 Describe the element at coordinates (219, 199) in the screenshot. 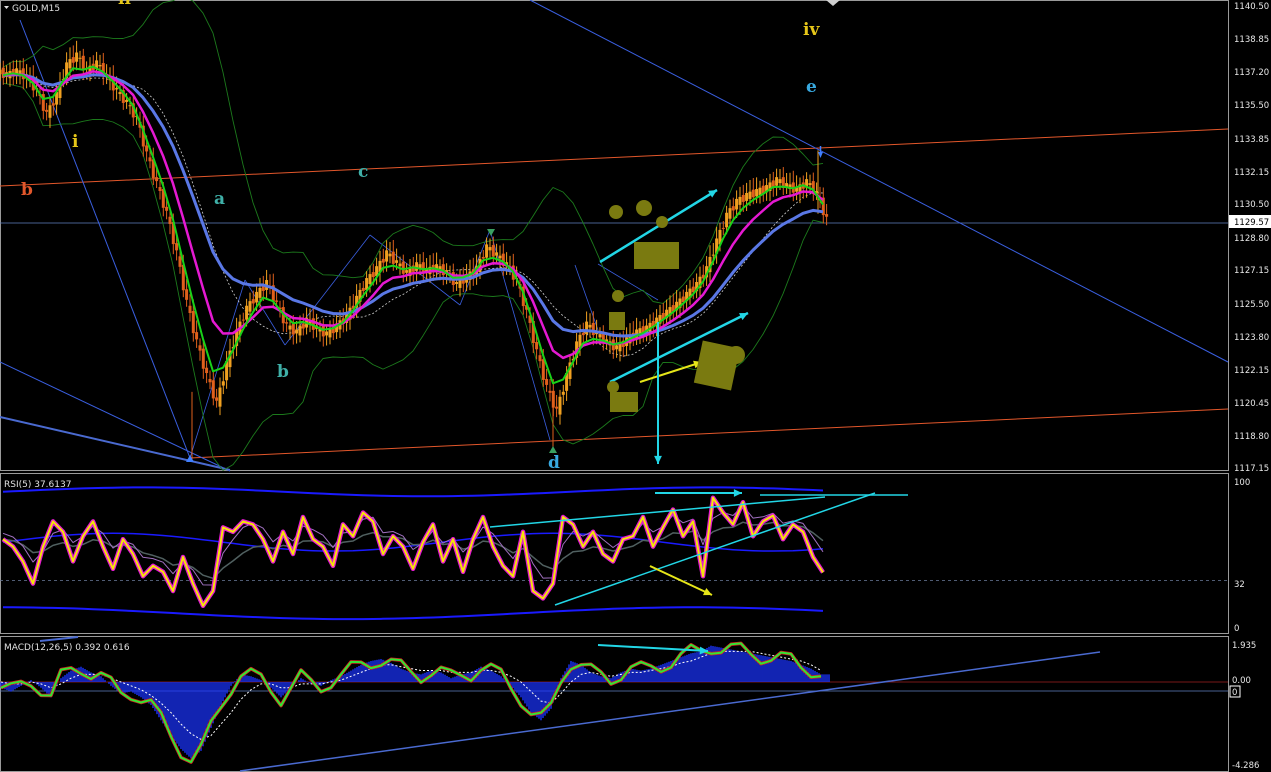

I see `wave-label: a` at that location.